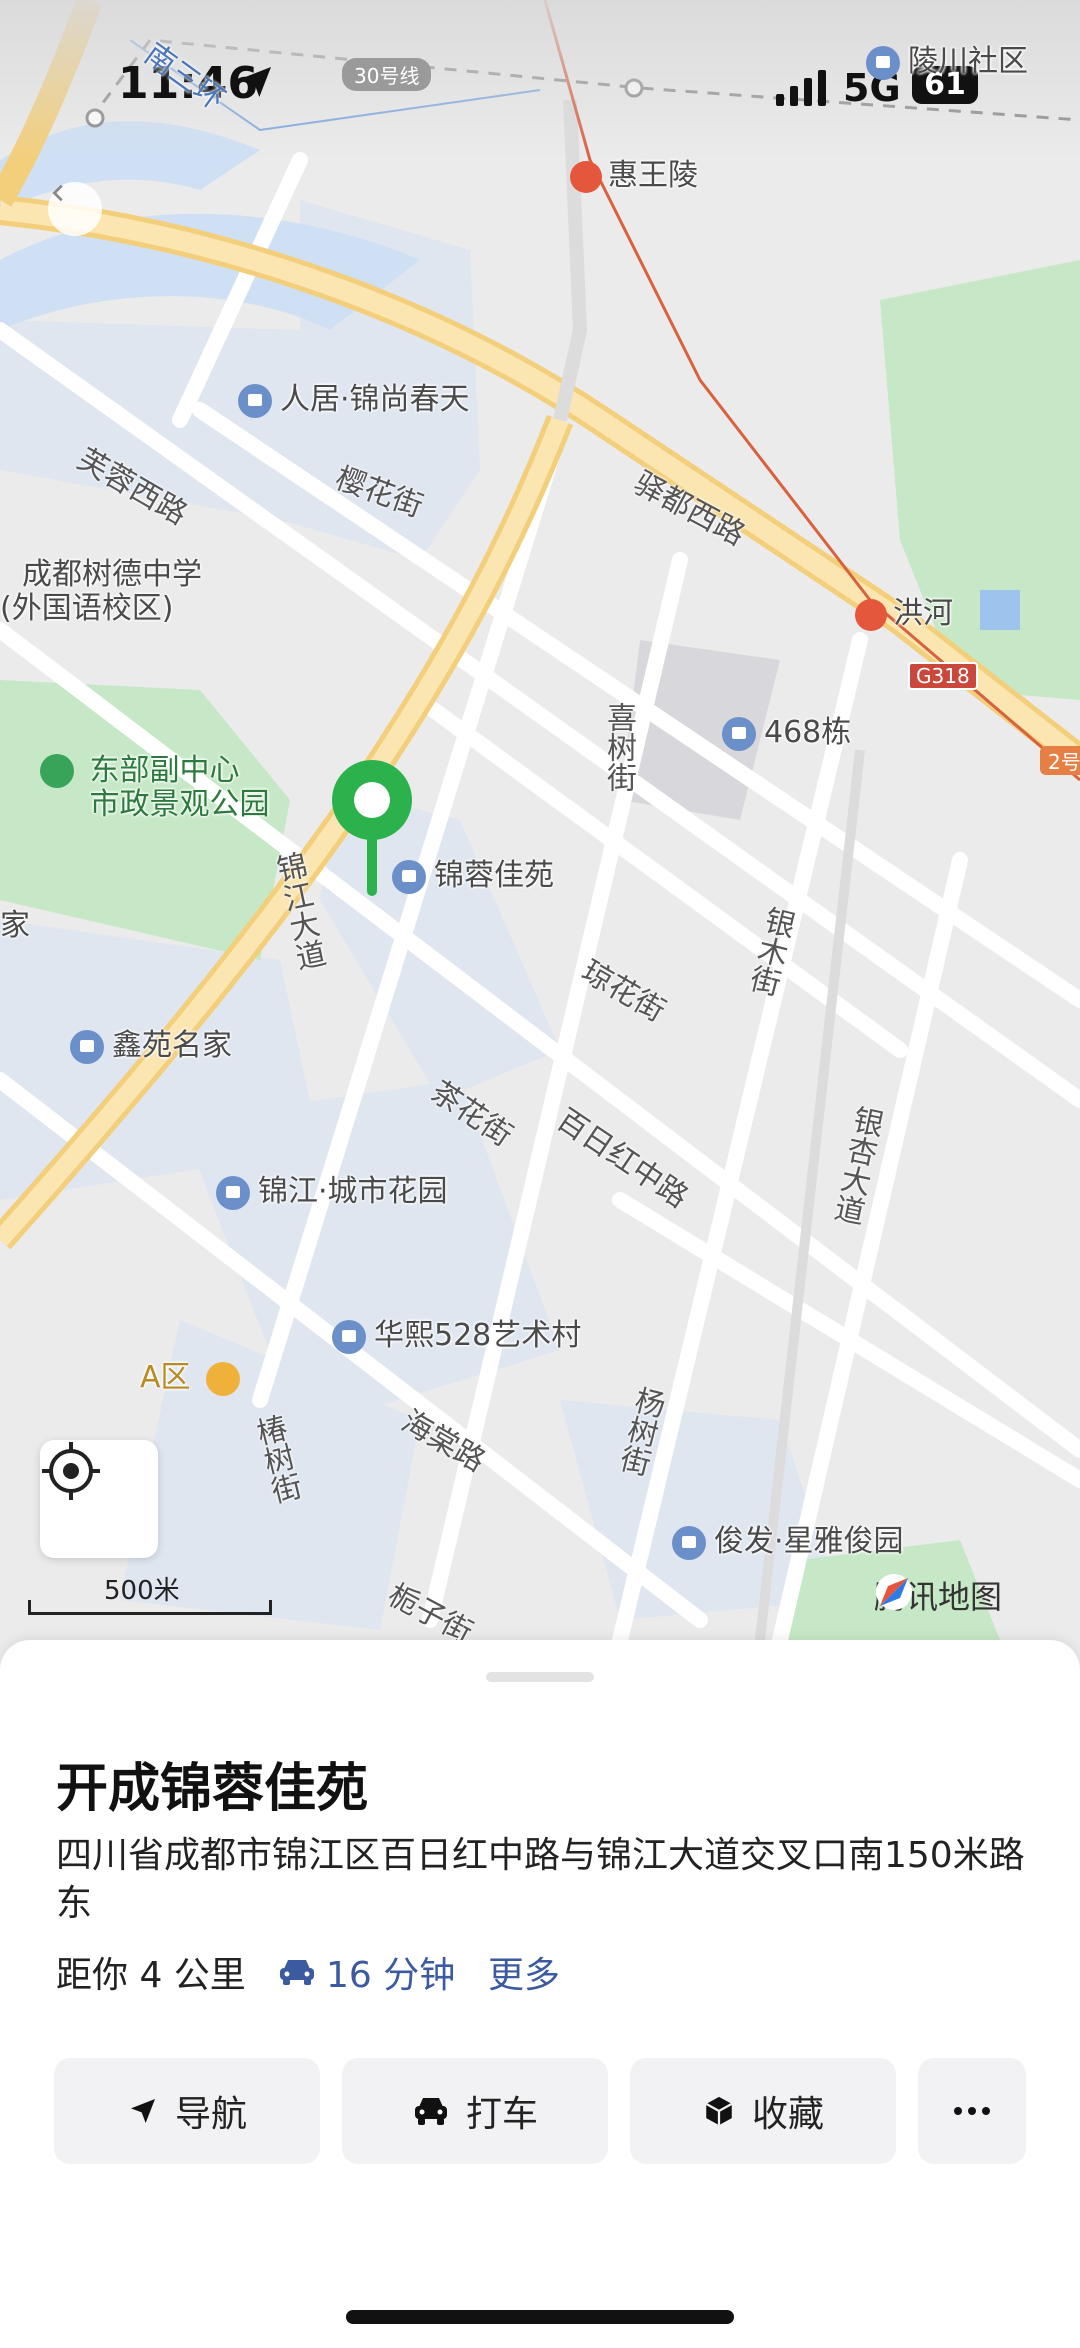  I want to click on school-label: 成都树德中学 (外国语校区), so click(101, 592).